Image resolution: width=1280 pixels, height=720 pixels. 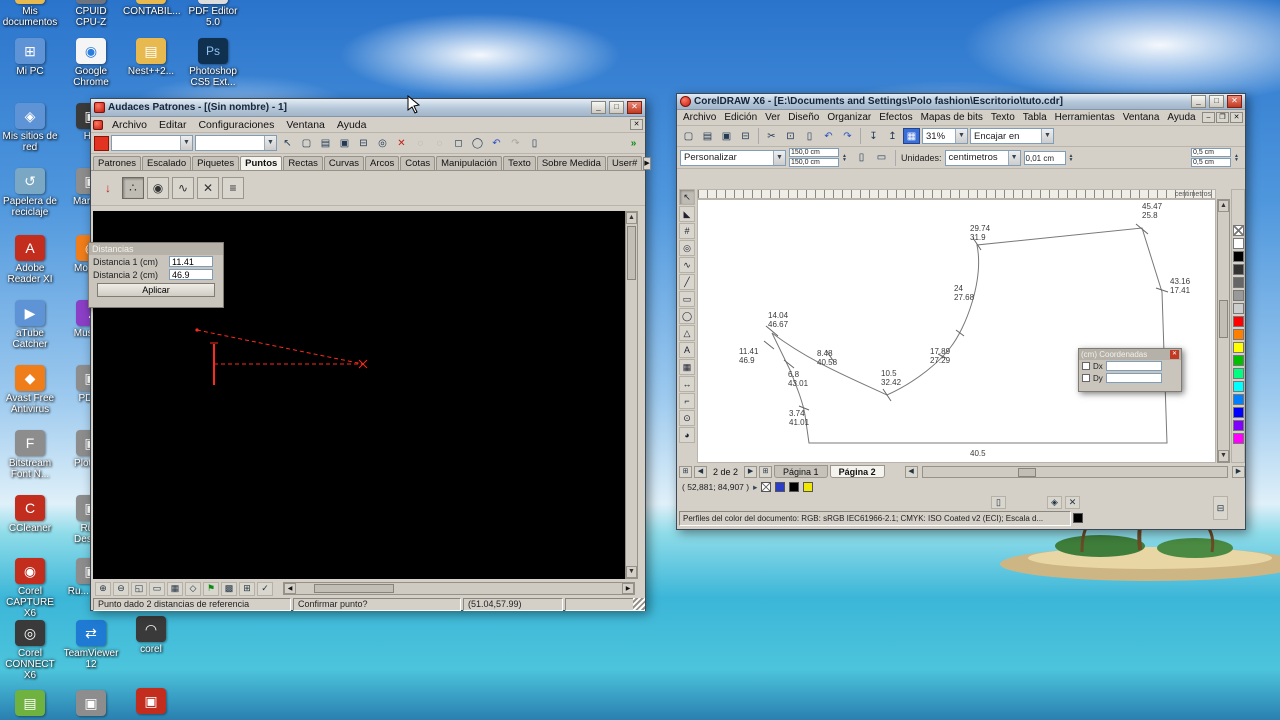 I want to click on tab-piquetes: Piquetes, so click(x=216, y=163).